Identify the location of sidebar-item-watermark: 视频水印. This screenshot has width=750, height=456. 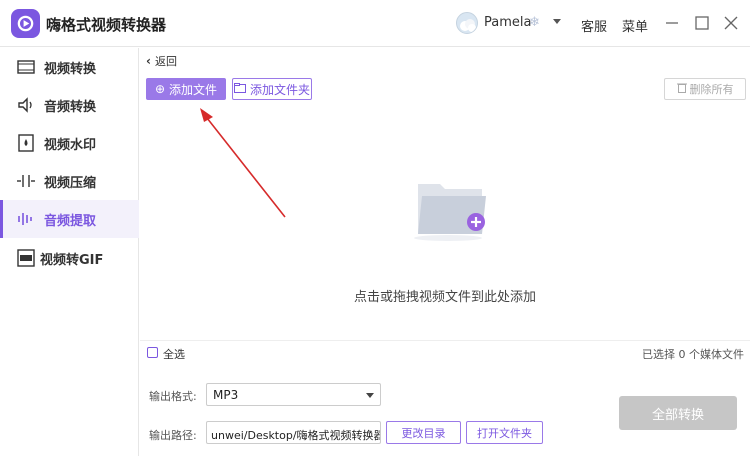
(69, 143).